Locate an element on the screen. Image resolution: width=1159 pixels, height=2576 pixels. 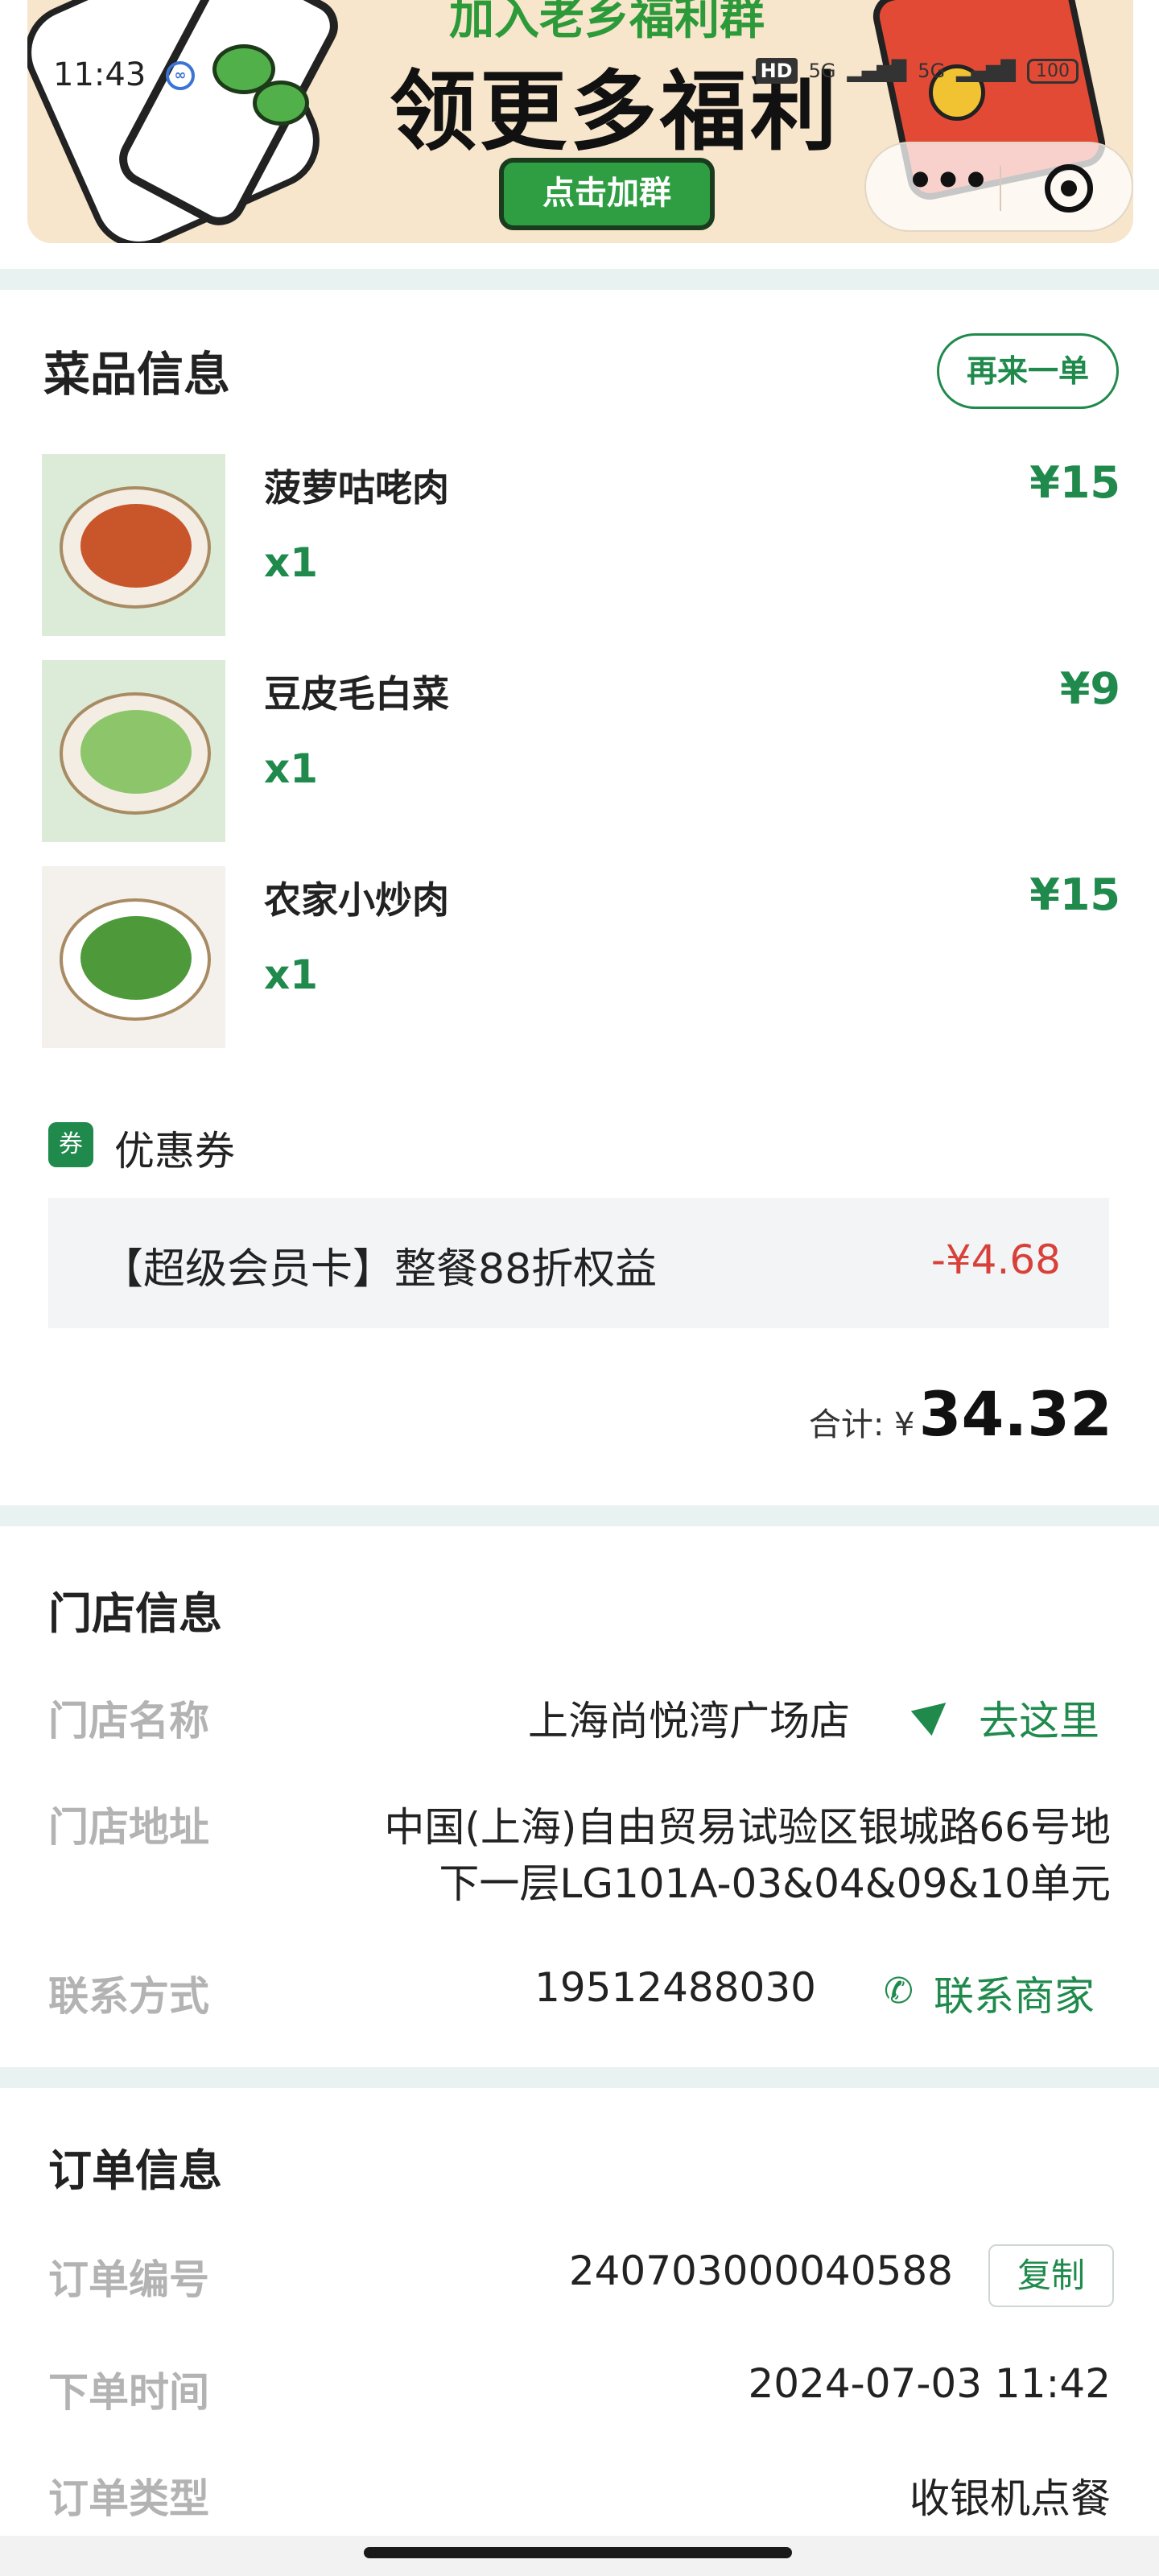
dish-item: 农家小炒肉 x1 ¥15 is located at coordinates (581, 957).